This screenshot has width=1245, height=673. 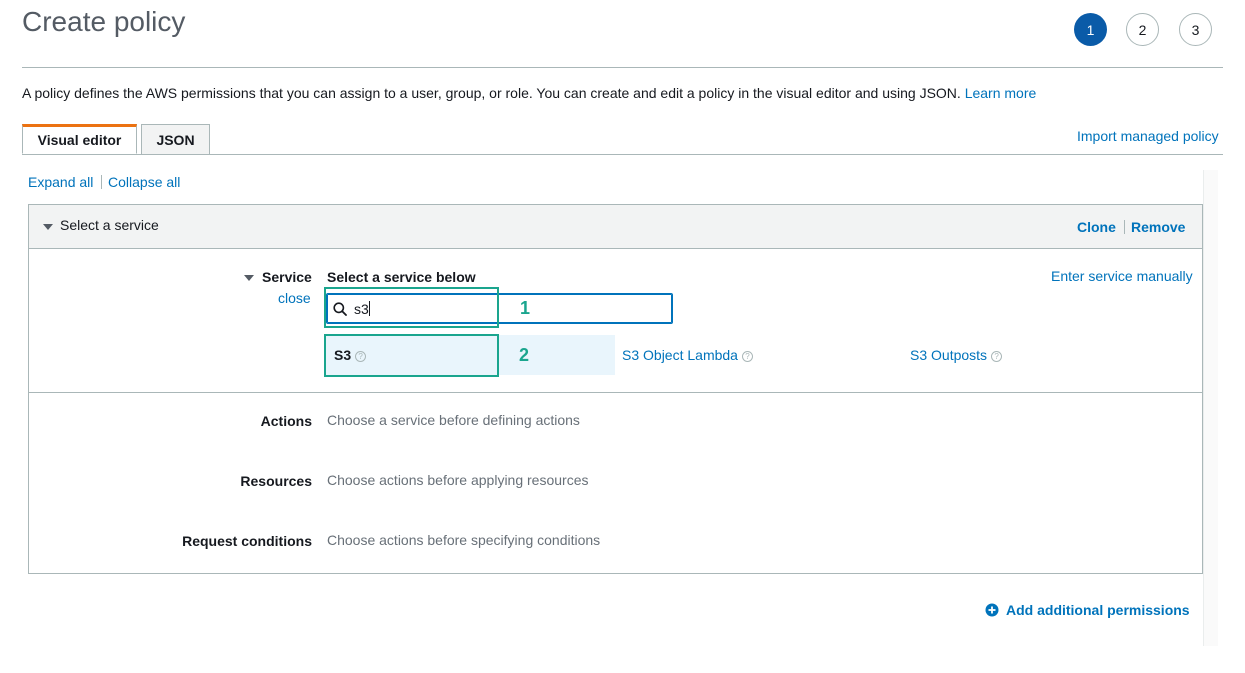 I want to click on clone-button: Clone, so click(x=1096, y=227).